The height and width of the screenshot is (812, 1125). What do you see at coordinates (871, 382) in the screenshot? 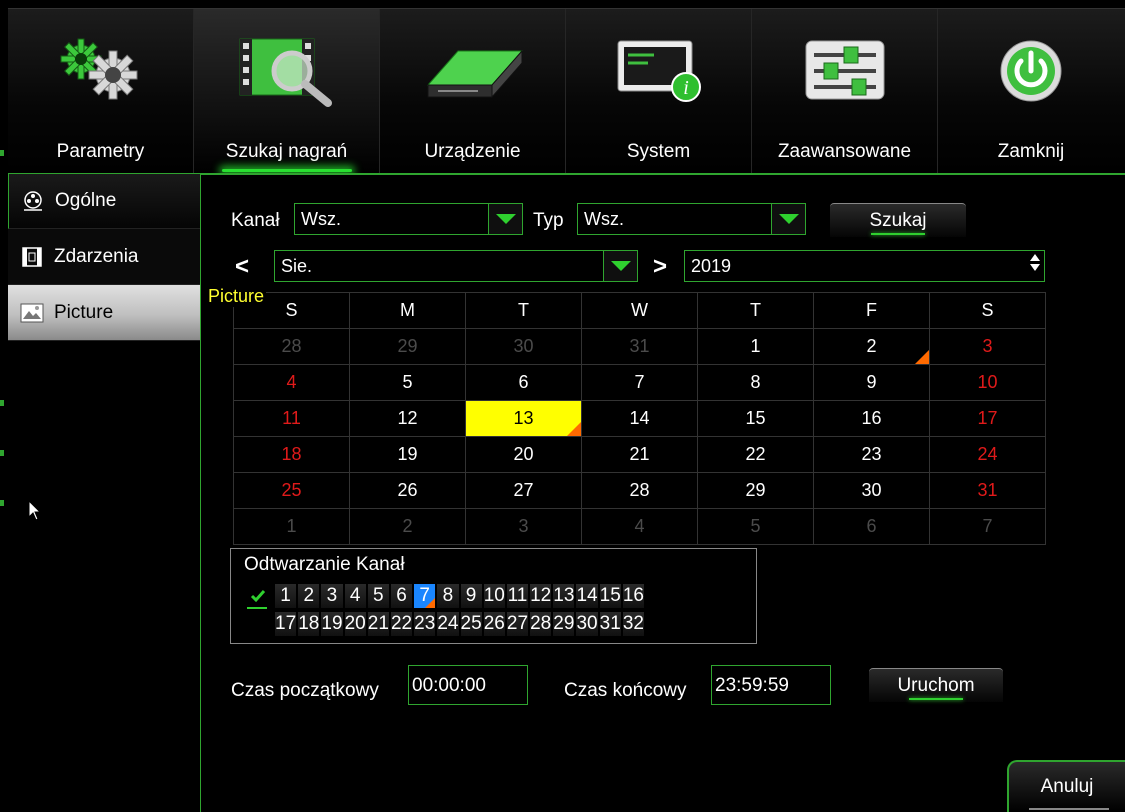
I see `calendar-day: 9` at bounding box center [871, 382].